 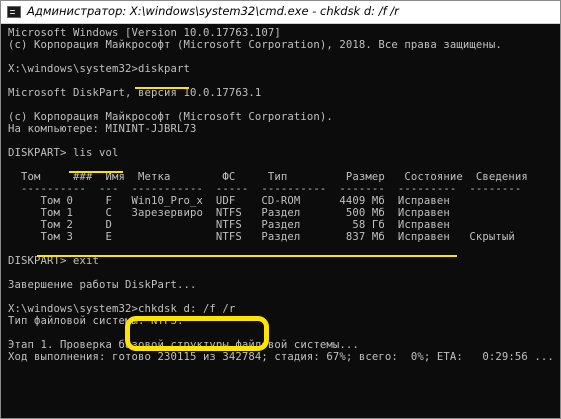 What do you see at coordinates (96, 172) in the screenshot?
I see `underline-lis-vol` at bounding box center [96, 172].